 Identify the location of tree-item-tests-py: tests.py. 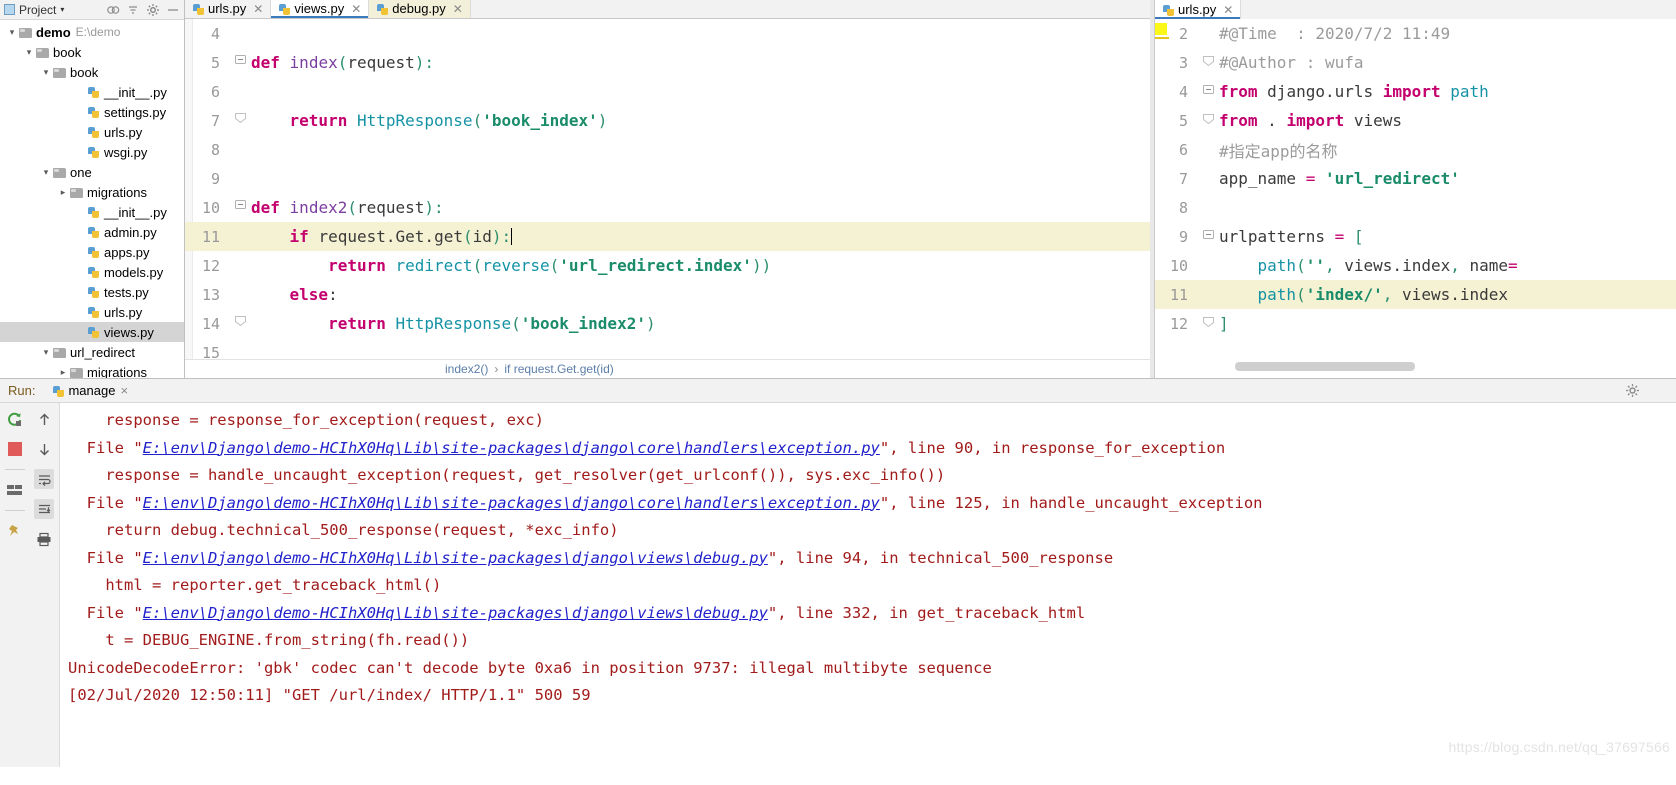
(92, 292).